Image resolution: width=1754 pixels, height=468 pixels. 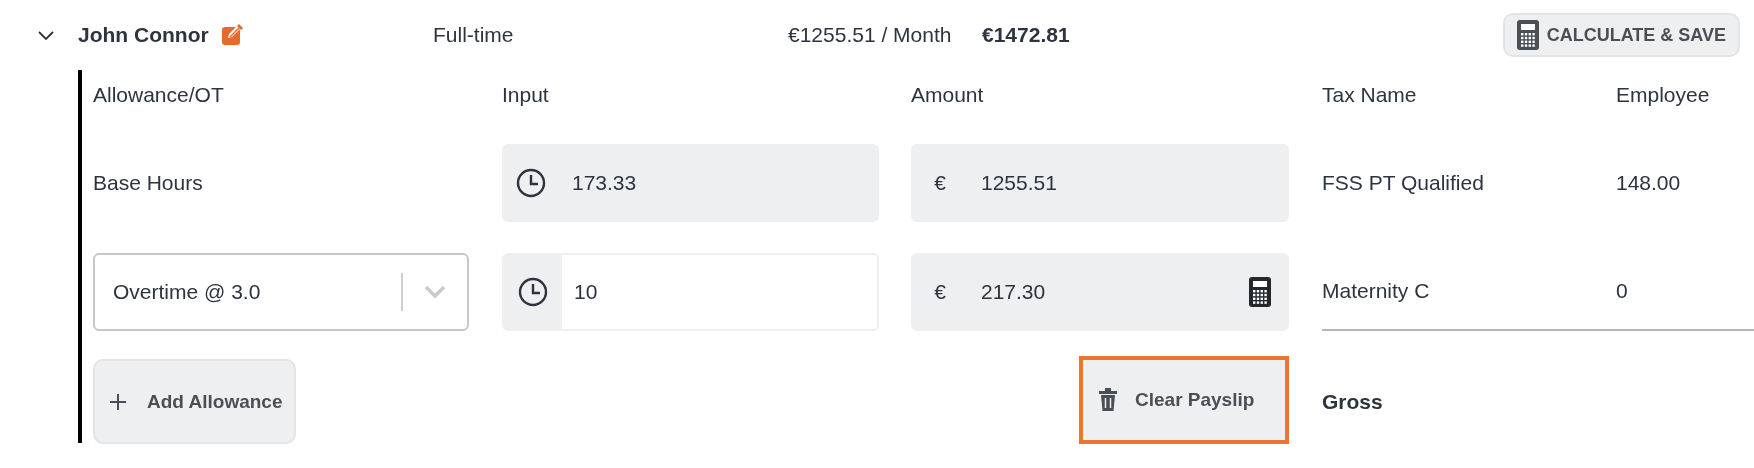 I want to click on tax-employee-amount: 148.00, so click(x=1648, y=183).